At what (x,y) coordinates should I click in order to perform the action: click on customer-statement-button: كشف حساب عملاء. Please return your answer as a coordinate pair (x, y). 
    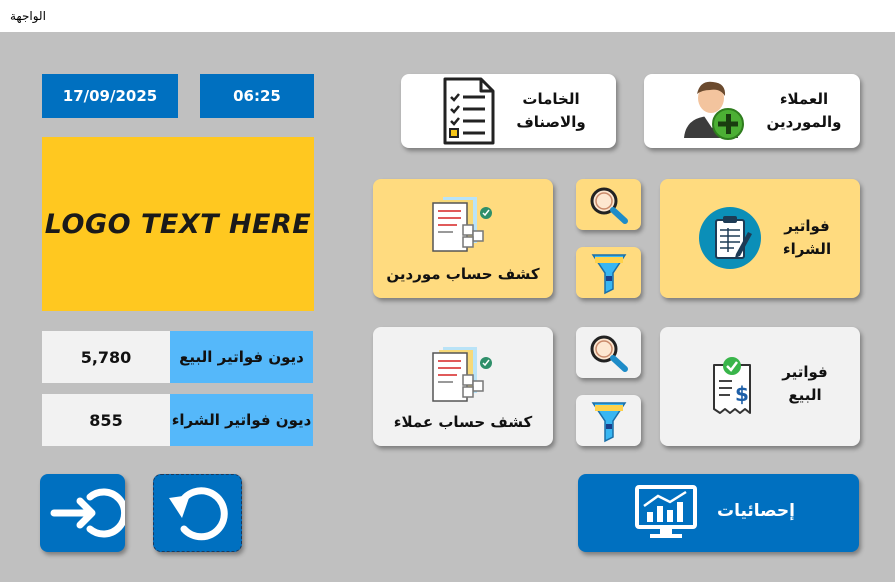
    Looking at the image, I should click on (463, 386).